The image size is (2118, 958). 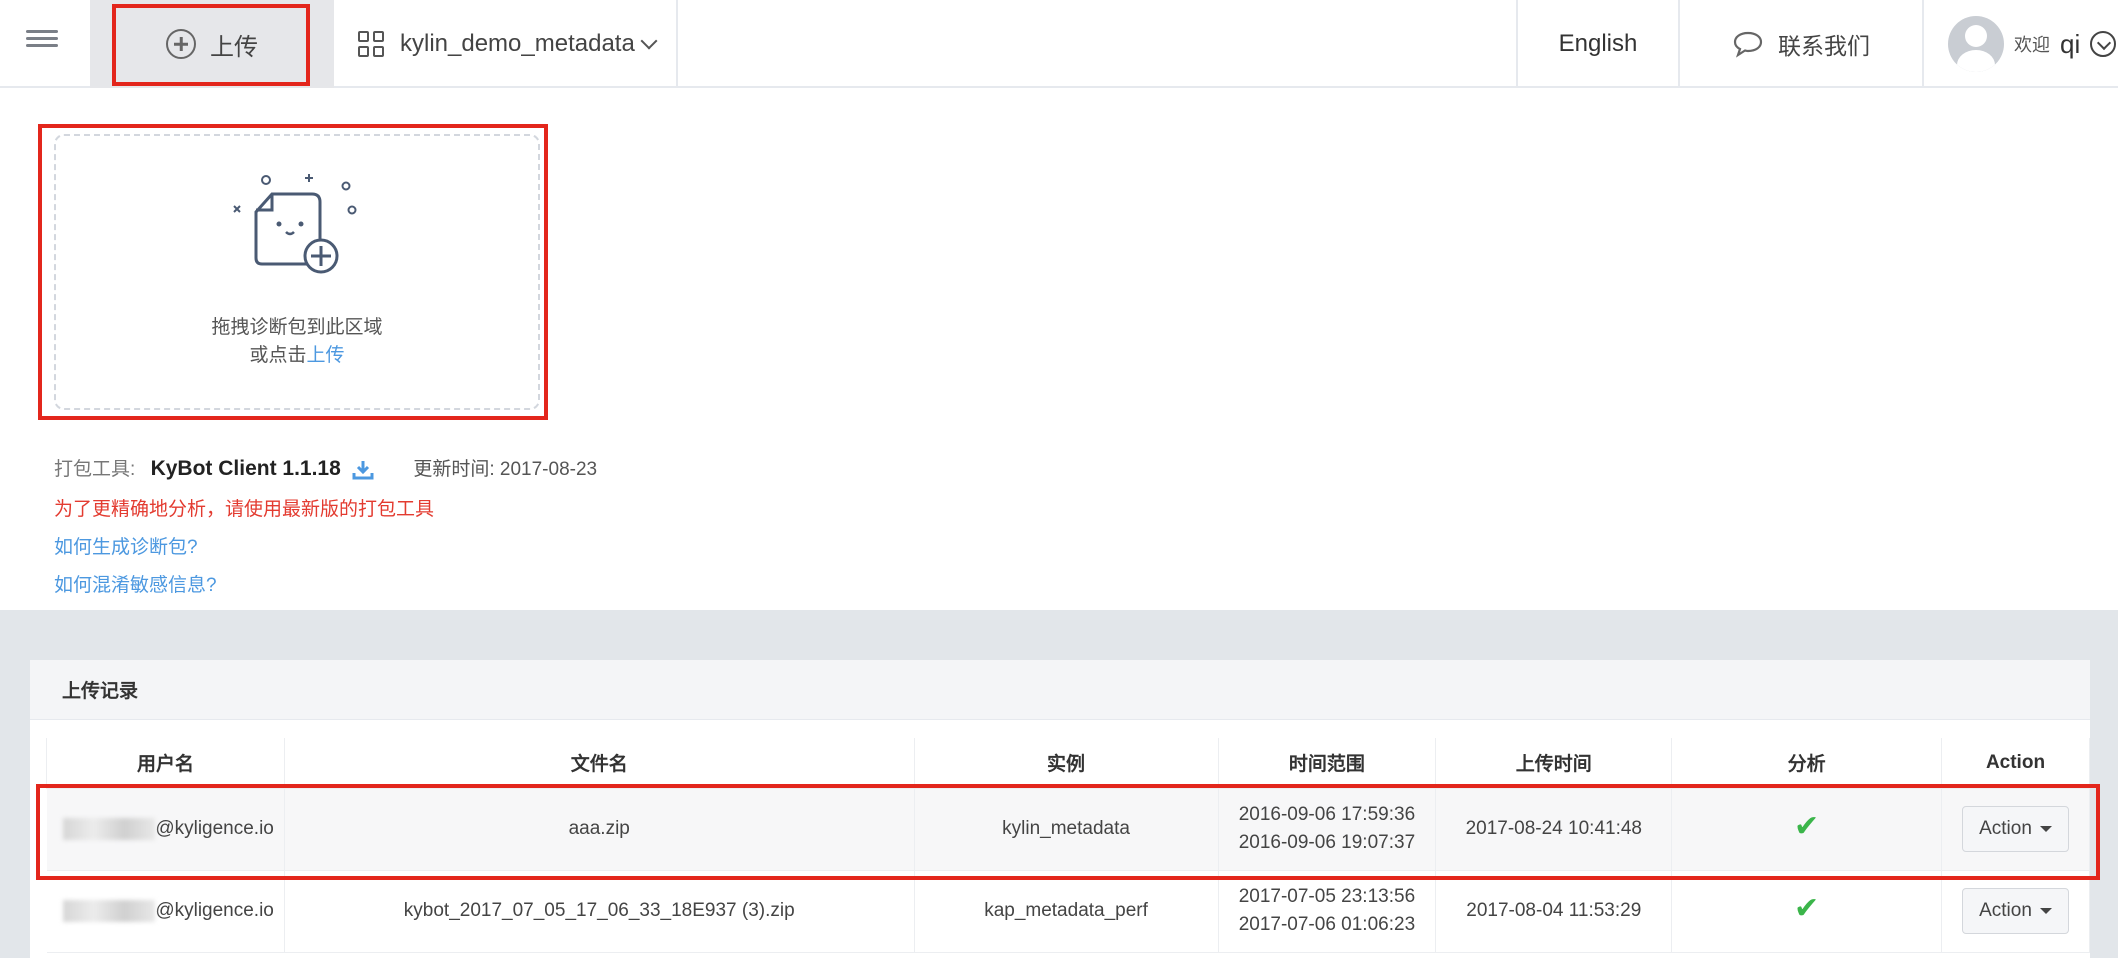 What do you see at coordinates (1060, 690) in the screenshot?
I see `panel-title: 上传记录` at bounding box center [1060, 690].